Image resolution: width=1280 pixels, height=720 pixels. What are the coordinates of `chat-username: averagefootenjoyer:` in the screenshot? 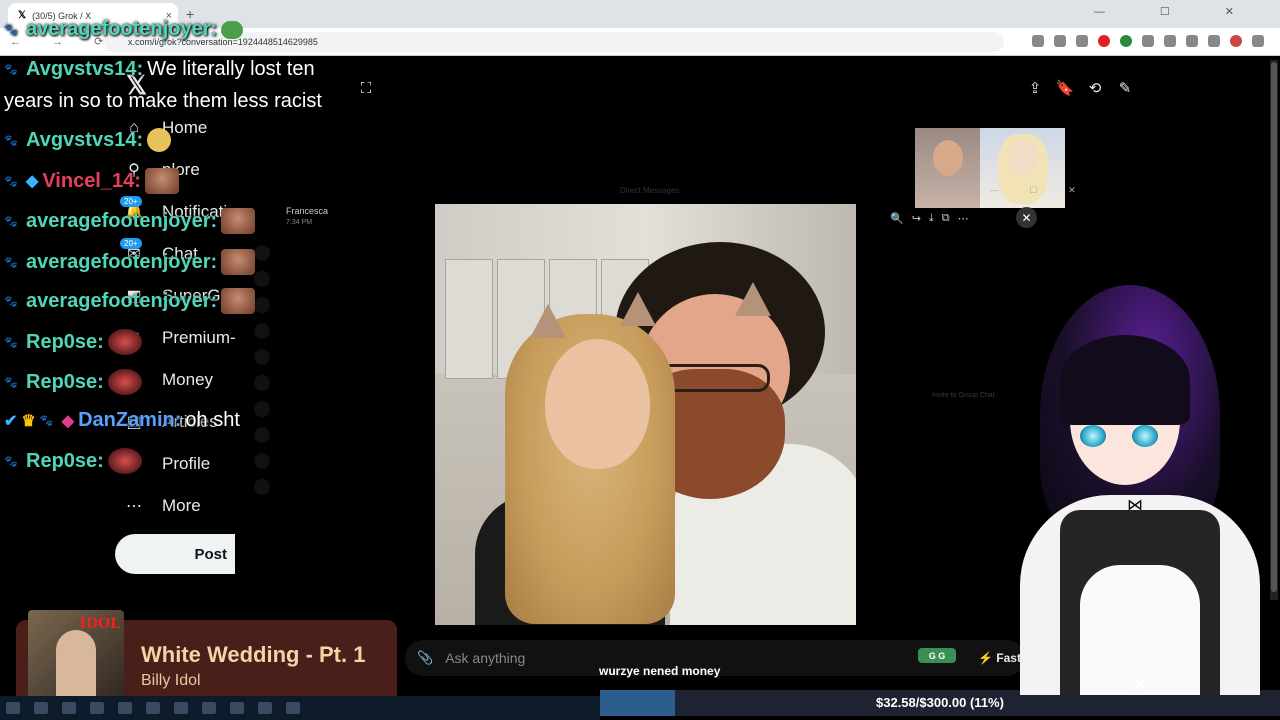 It's located at (122, 261).